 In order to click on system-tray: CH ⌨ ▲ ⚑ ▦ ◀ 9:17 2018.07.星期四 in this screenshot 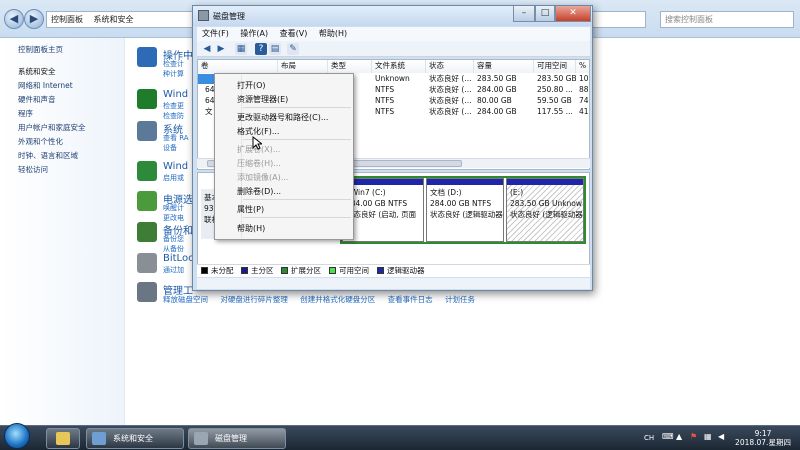, I will do `click(720, 438)`.